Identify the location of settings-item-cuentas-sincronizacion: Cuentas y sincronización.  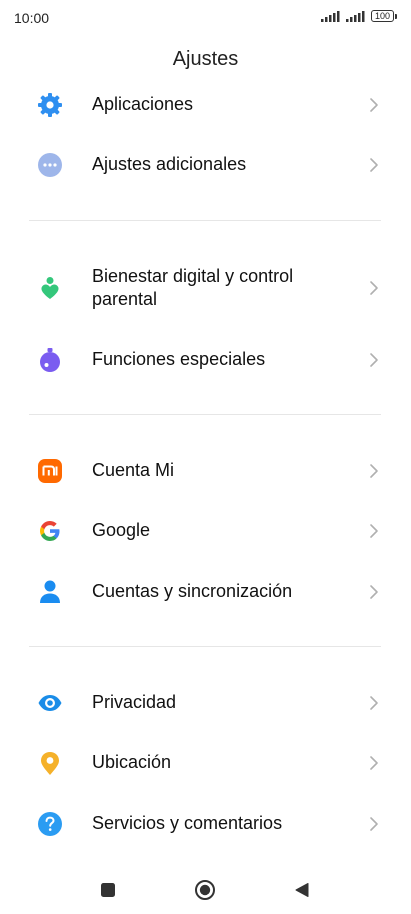
(205, 592).